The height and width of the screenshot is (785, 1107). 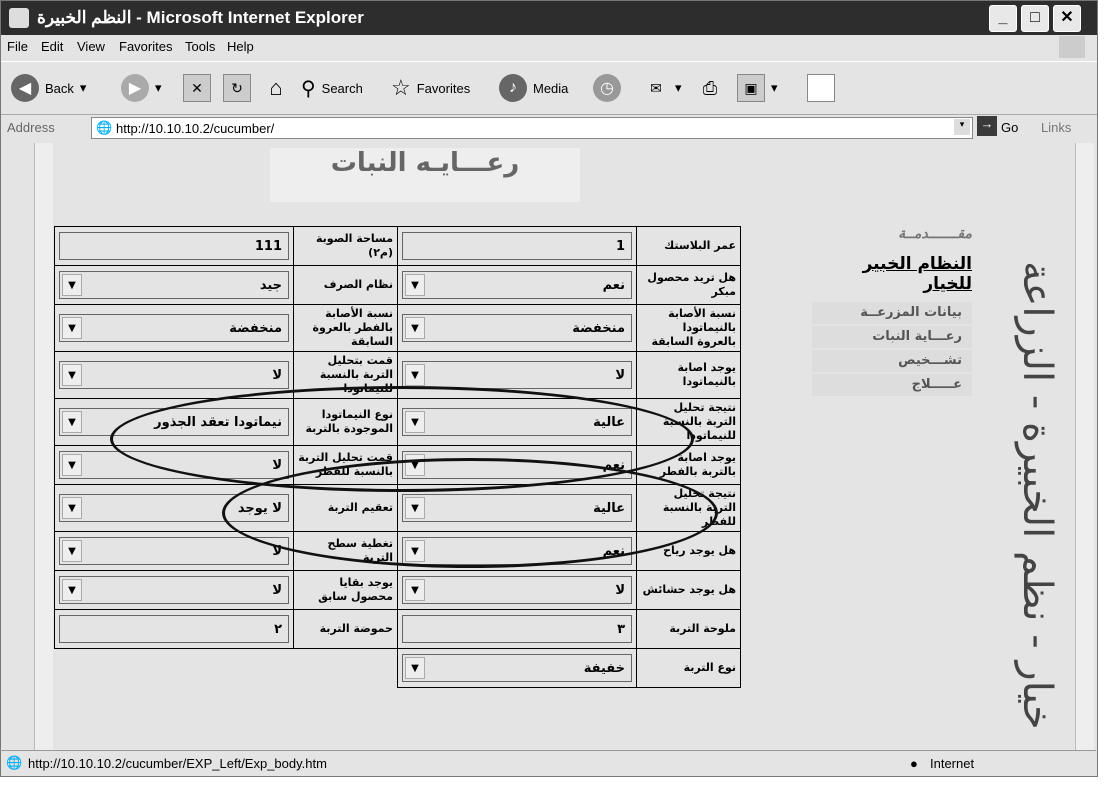 What do you see at coordinates (892, 385) in the screenshot?
I see `sidebar-item-treatment: عـــــلاج` at bounding box center [892, 385].